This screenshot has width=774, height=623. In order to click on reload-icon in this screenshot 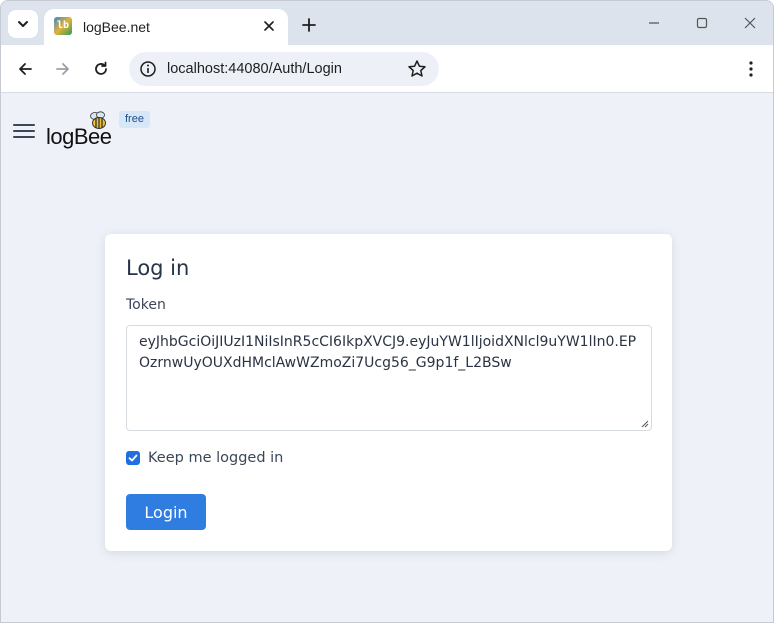, I will do `click(101, 68)`.